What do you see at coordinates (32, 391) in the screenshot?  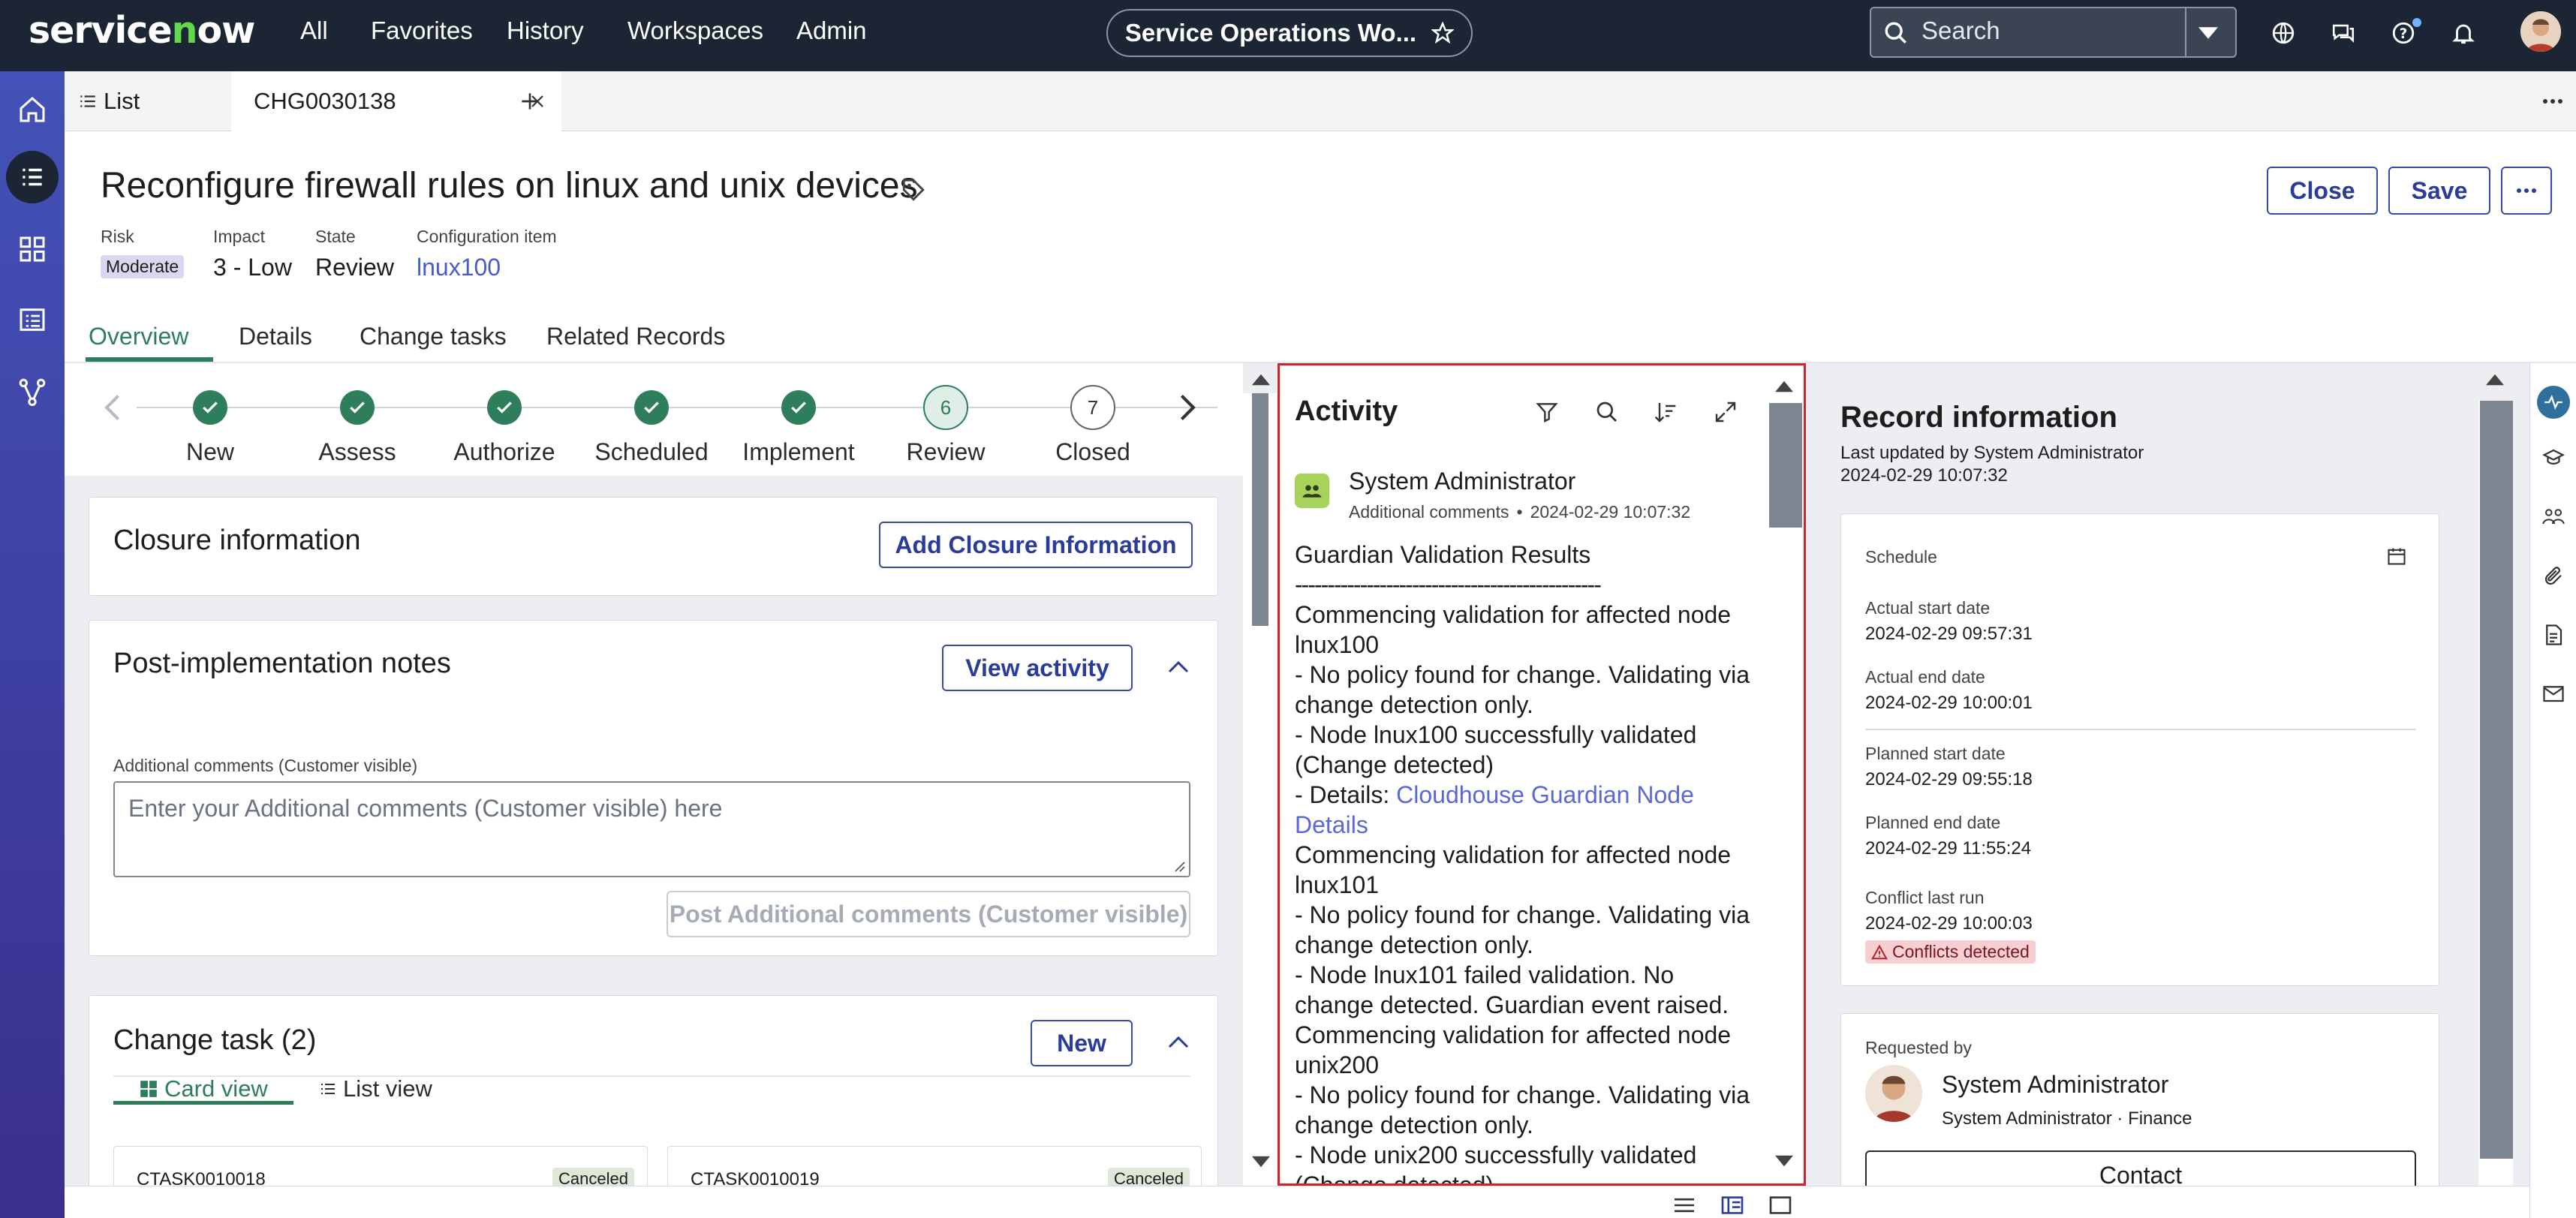 I see `workflow-icon` at bounding box center [32, 391].